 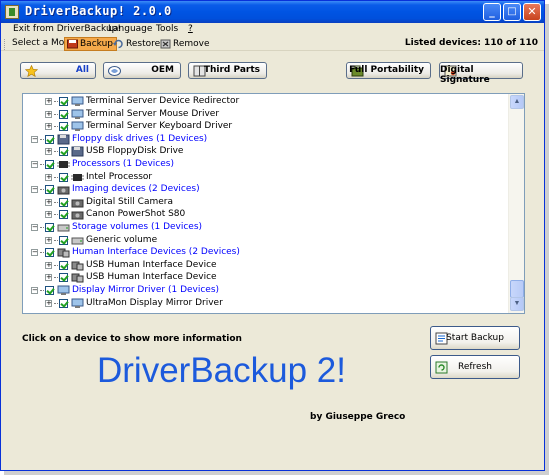 I want to click on remove-icon, so click(x=165, y=44).